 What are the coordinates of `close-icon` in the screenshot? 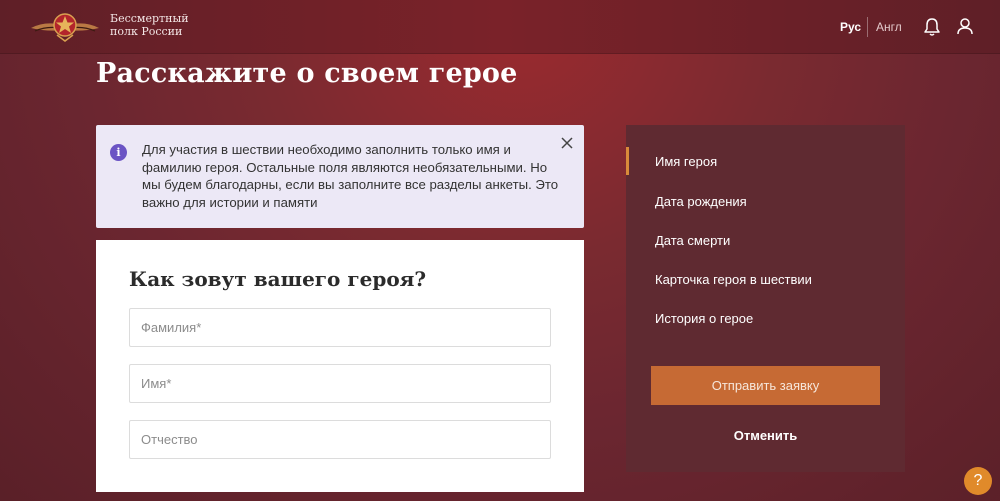 It's located at (567, 143).